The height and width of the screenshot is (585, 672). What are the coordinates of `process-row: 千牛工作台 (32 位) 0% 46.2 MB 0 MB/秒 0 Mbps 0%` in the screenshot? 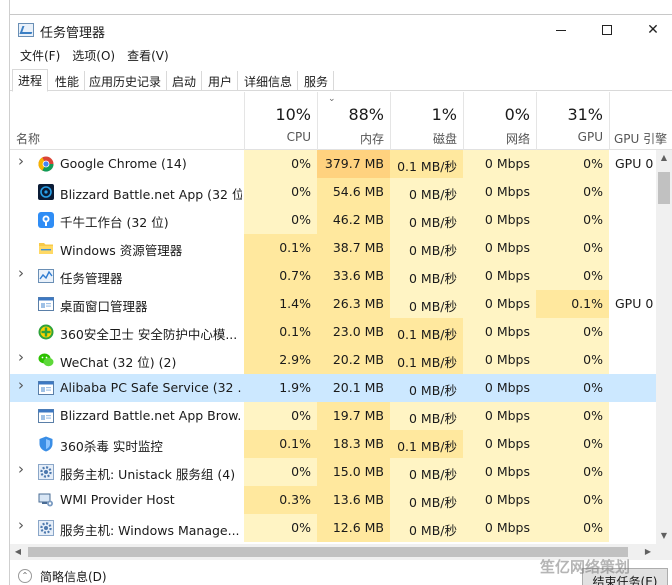 It's located at (333, 220).